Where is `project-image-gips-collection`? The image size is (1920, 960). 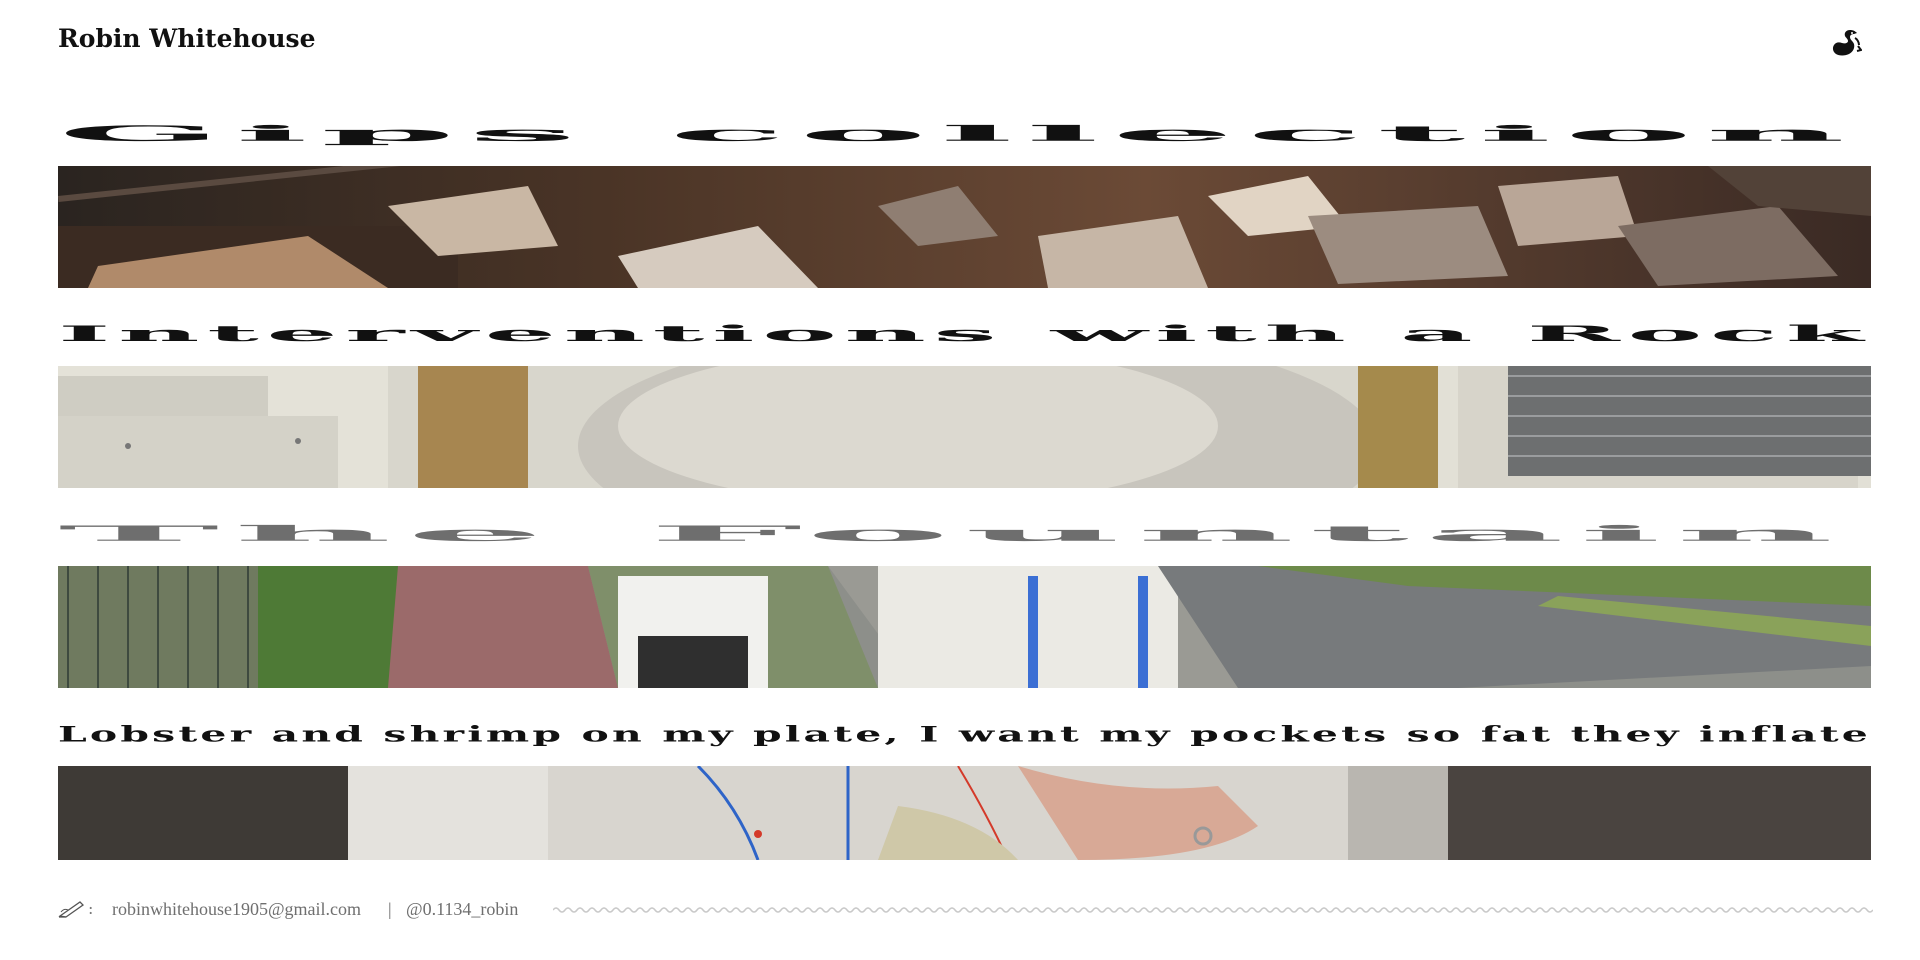 project-image-gips-collection is located at coordinates (964, 227).